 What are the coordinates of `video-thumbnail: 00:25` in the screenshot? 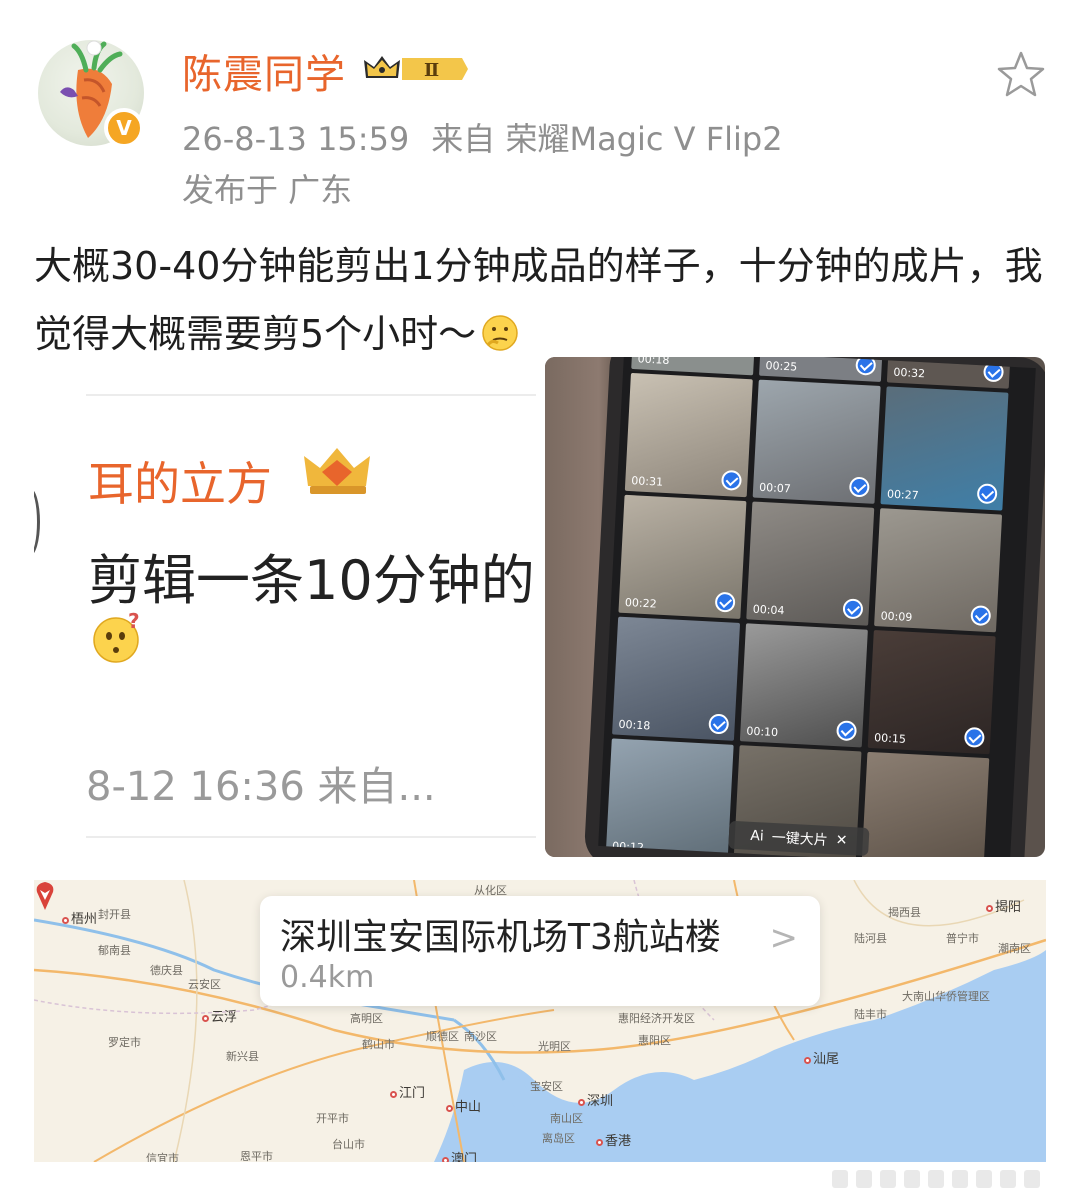 It's located at (823, 370).